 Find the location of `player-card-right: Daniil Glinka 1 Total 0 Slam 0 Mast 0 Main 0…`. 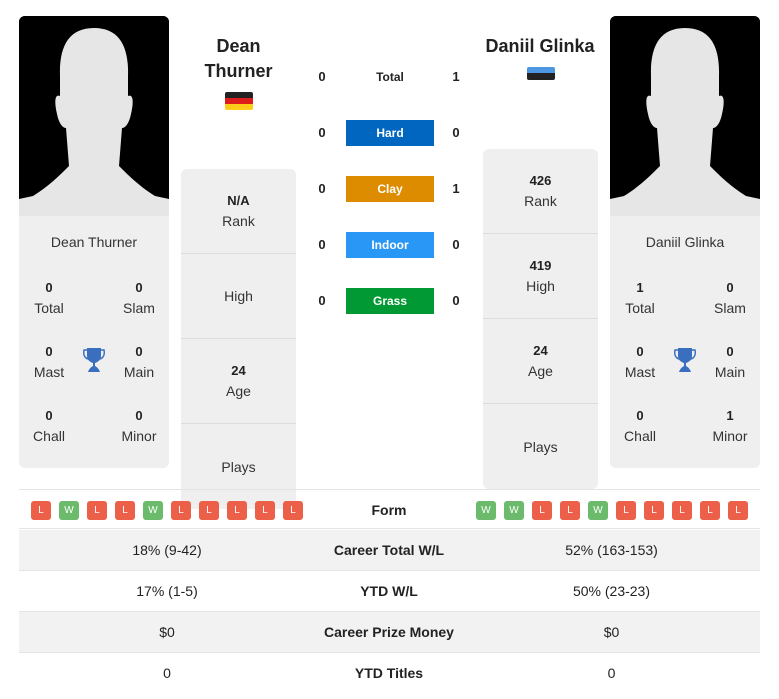

player-card-right: Daniil Glinka 1 Total 0 Slam 0 Mast 0 Main 0… is located at coordinates (685, 342).